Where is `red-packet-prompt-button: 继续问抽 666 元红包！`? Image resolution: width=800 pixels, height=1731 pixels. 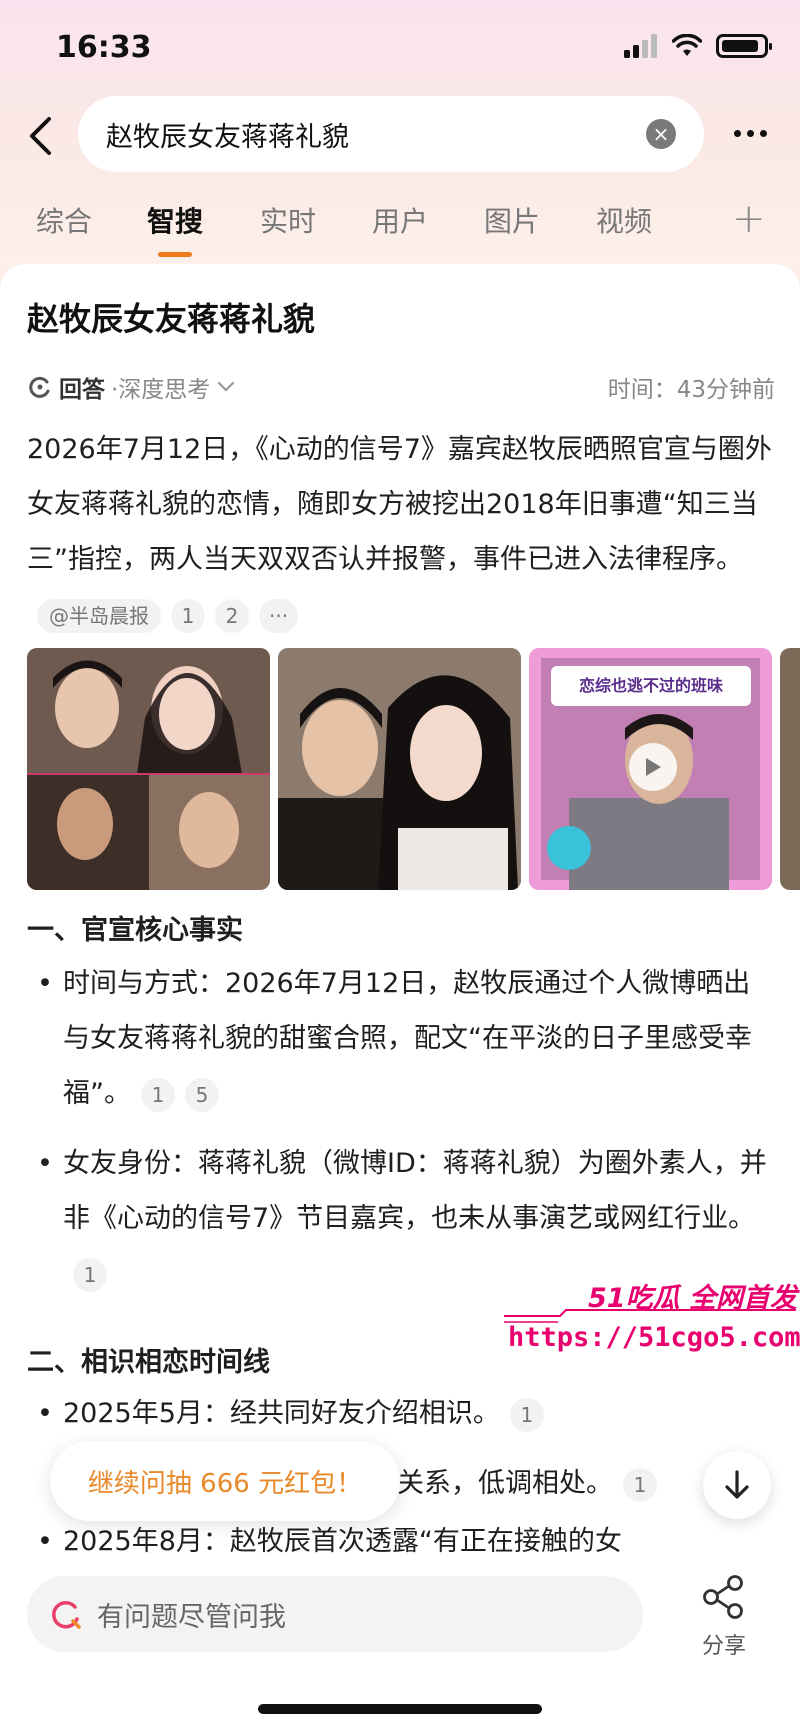
red-packet-prompt-button: 继续问抽 666 元红包！ is located at coordinates (225, 1481).